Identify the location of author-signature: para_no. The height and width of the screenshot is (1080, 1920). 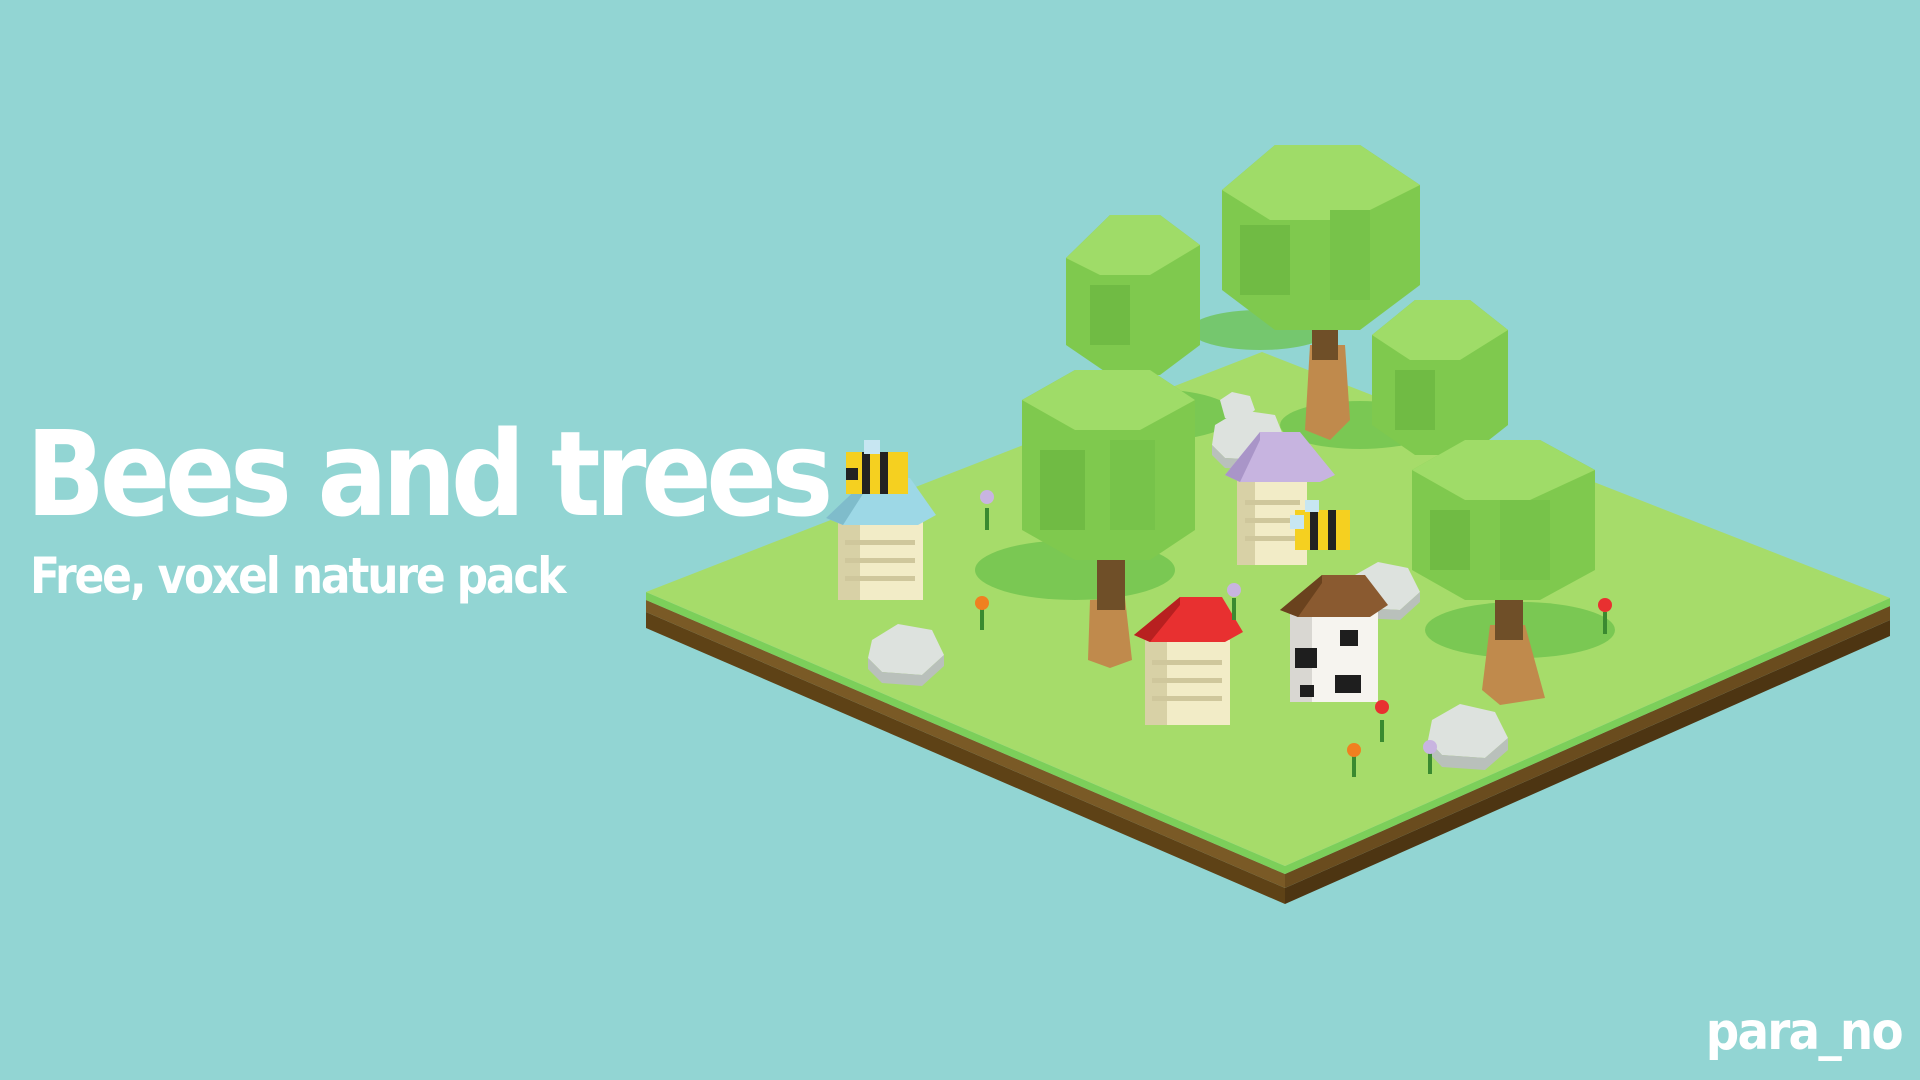
(1804, 1032).